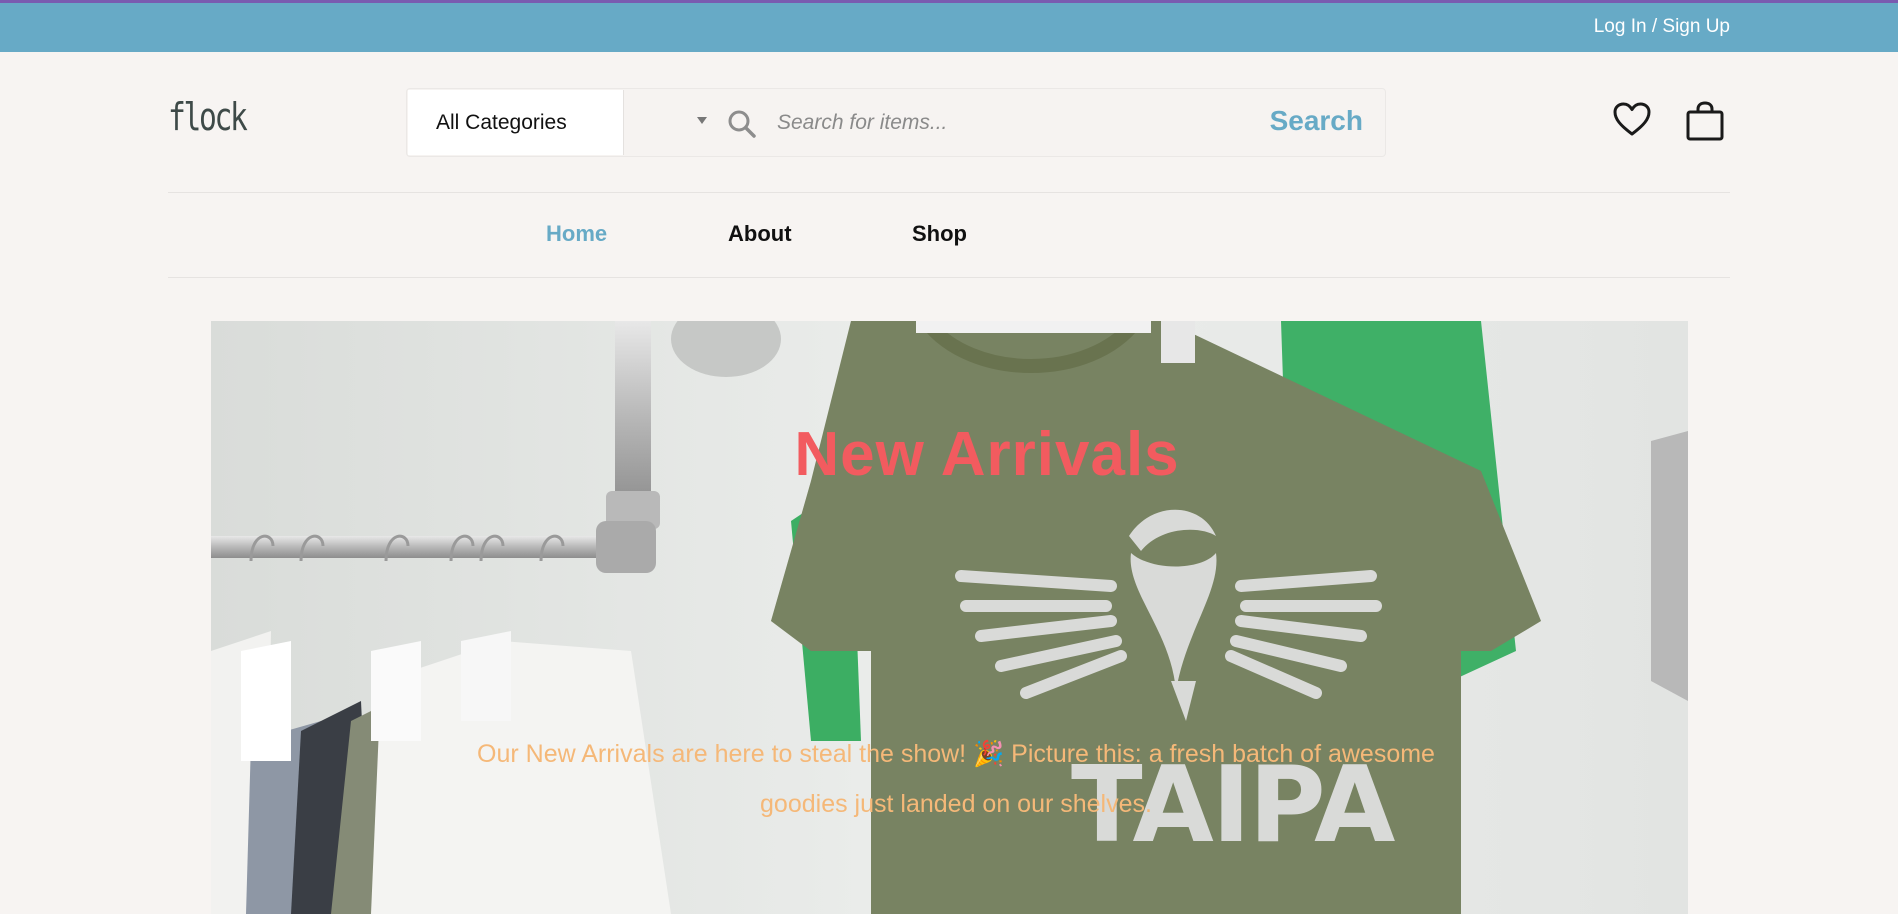 This screenshot has width=1898, height=914. What do you see at coordinates (939, 234) in the screenshot?
I see `nav-item-shop: Shop` at bounding box center [939, 234].